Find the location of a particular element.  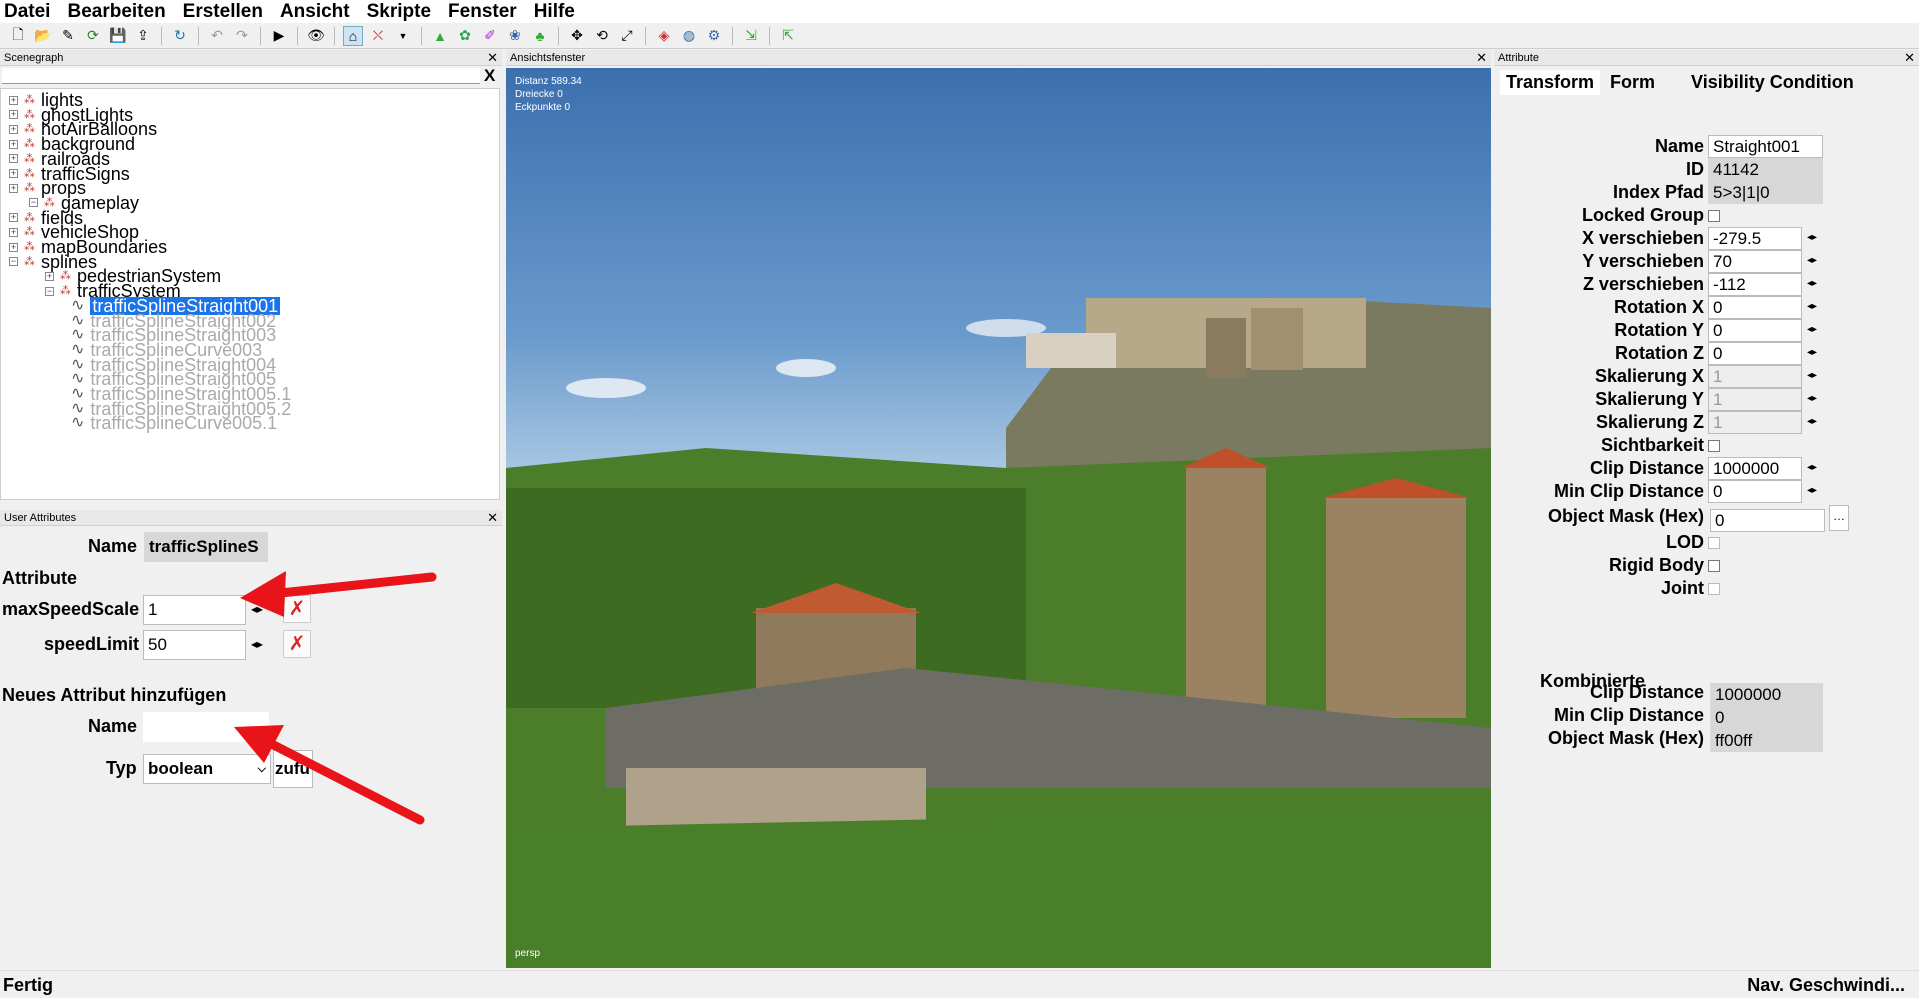

skalierung-x-field: 1 is located at coordinates (1755, 376).